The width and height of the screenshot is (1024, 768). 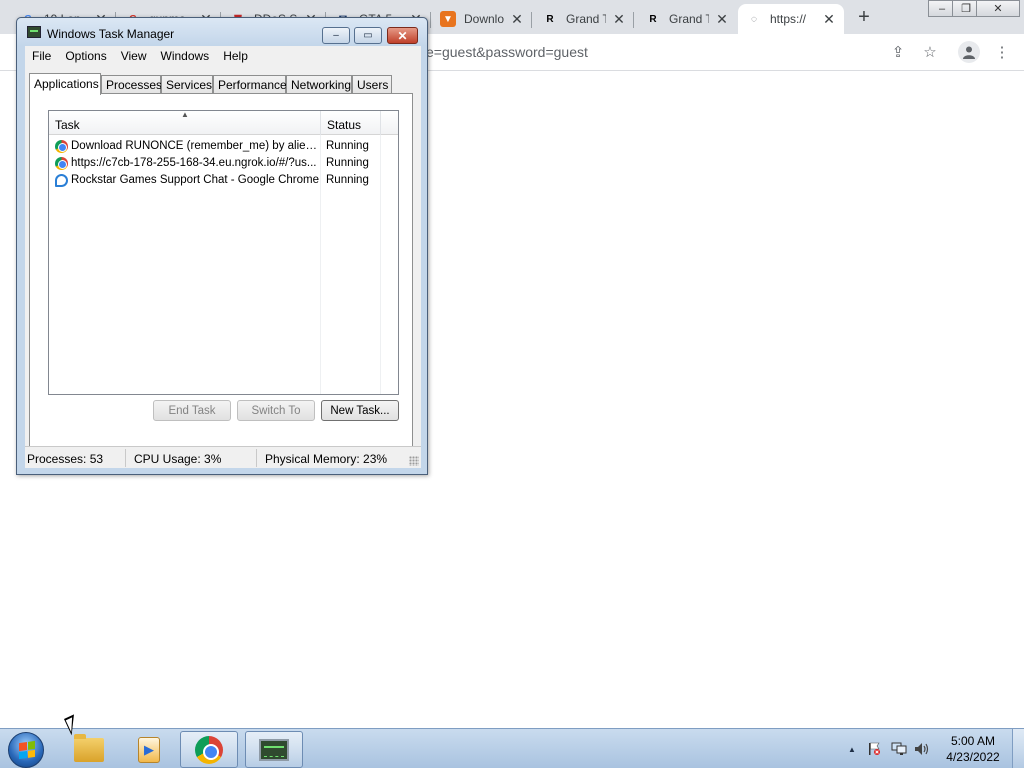 I want to click on status-physical-memory: Physical Memory: 23%, so click(x=326, y=459).